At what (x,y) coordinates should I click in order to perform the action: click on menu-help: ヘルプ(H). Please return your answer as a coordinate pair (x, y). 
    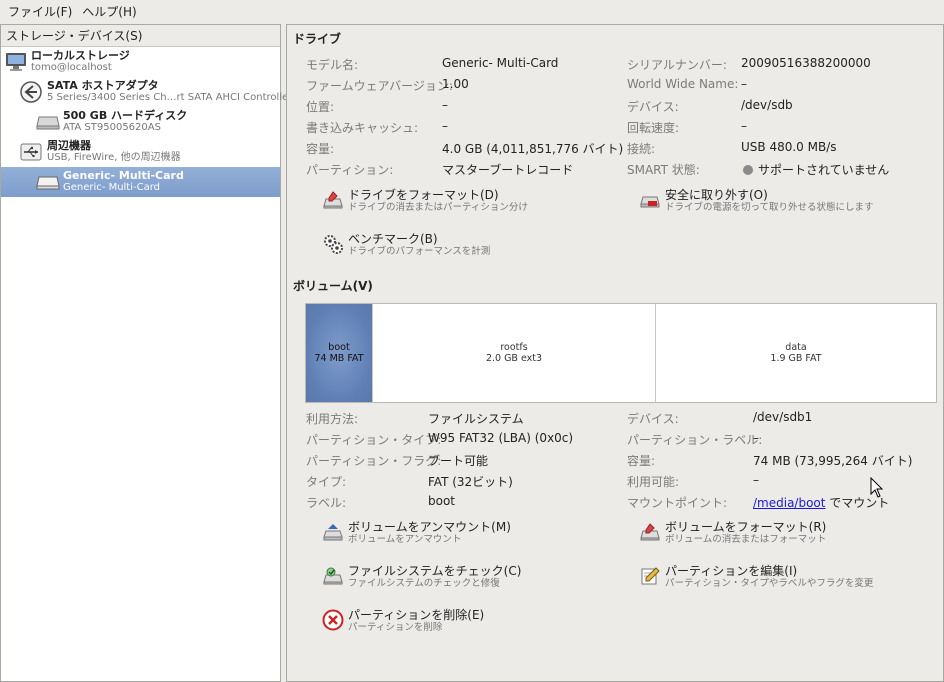
    Looking at the image, I should click on (109, 11).